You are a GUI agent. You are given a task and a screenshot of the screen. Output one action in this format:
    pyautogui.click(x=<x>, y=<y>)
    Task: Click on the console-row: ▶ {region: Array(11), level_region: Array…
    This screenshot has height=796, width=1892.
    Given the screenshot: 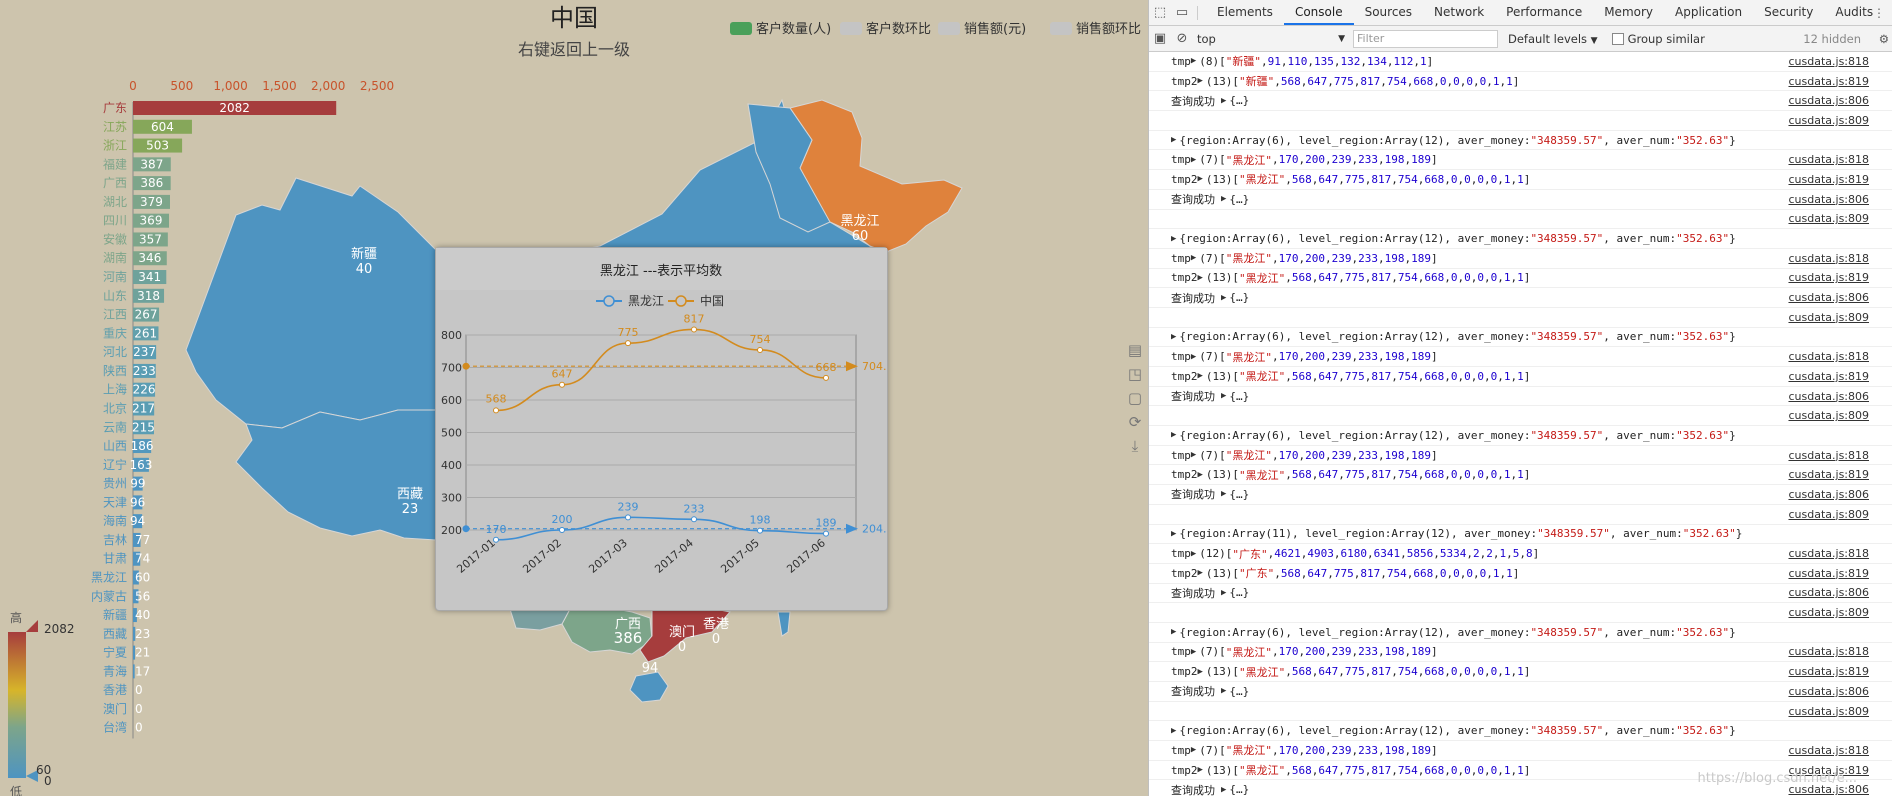 What is the action you would take?
    pyautogui.click(x=1520, y=535)
    